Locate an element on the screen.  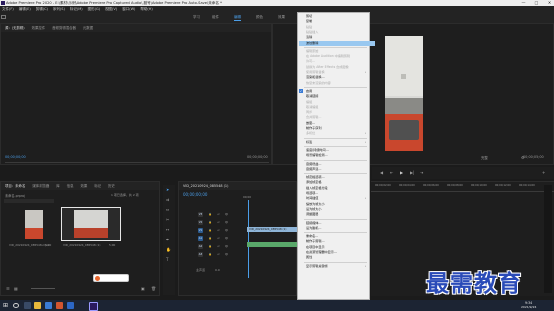
timeline-timecode: 00;00;00;00 is located at coordinates (195, 194).